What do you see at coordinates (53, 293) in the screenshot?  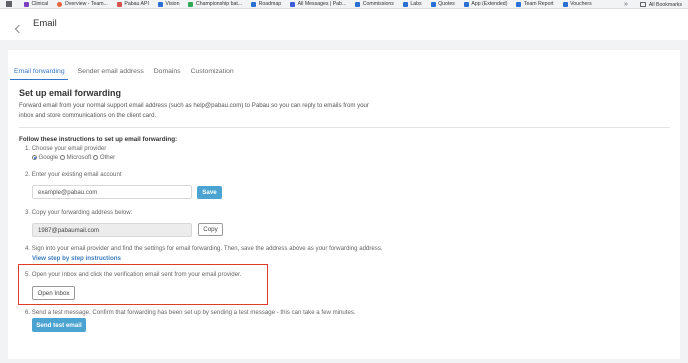 I see `open-inbox-button: Open Inbox` at bounding box center [53, 293].